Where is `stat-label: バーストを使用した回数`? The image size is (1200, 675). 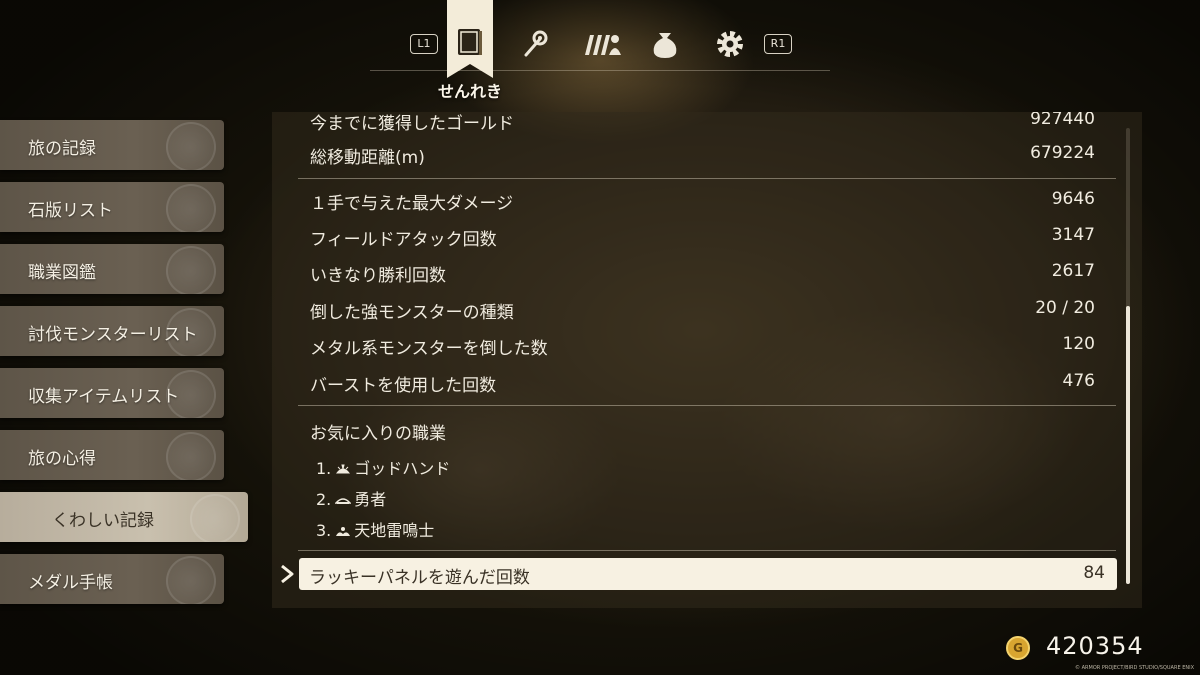 stat-label: バーストを使用した回数 is located at coordinates (403, 386).